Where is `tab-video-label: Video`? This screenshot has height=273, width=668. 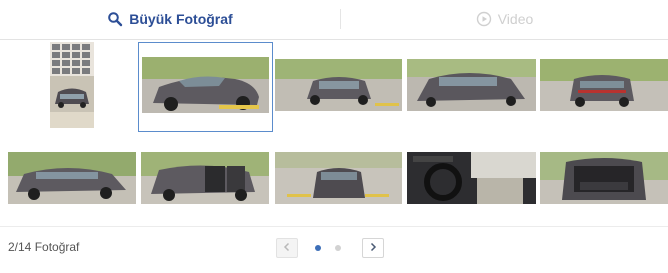 tab-video-label: Video is located at coordinates (515, 19).